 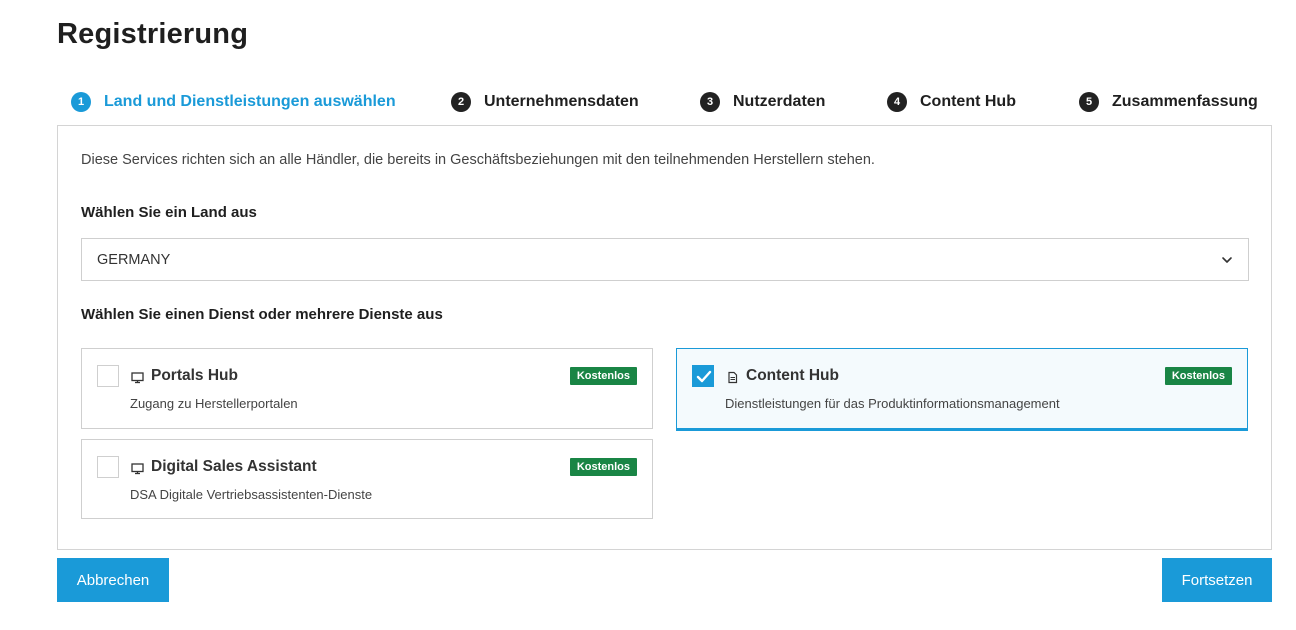 I want to click on step-1-country-services: 1 Land und Dienstleistungen auswählen, so click(x=233, y=102).